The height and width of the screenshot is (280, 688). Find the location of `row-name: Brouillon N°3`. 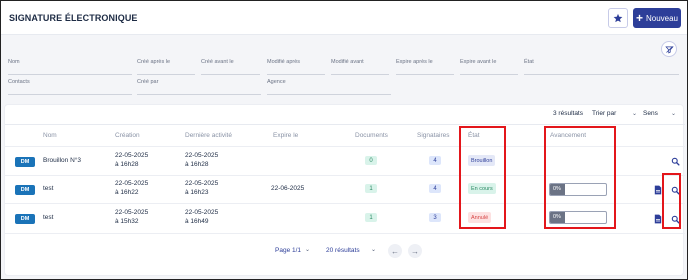

row-name: Brouillon N°3 is located at coordinates (62, 160).